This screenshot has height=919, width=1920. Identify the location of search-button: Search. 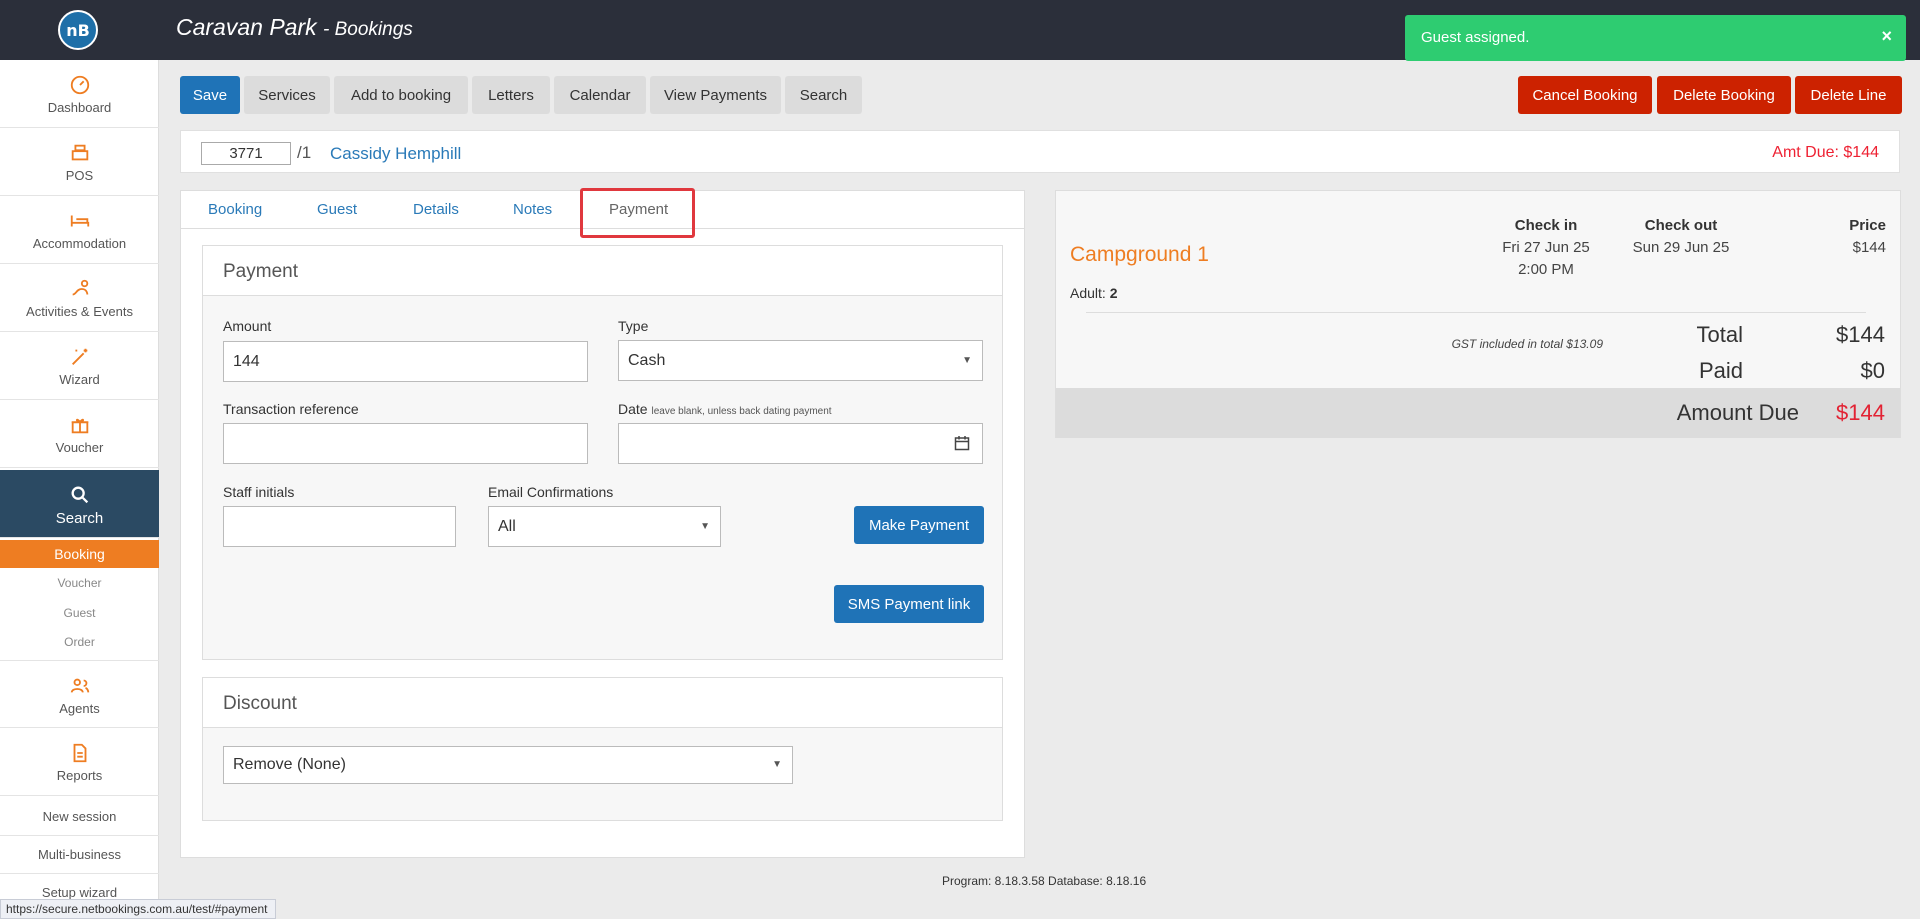
(823, 95).